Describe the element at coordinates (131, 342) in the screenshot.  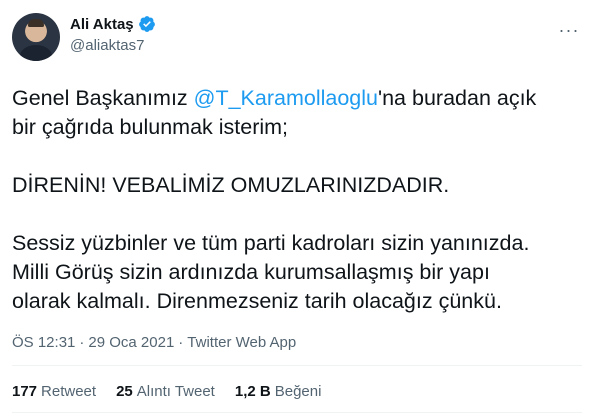
I see `tweet-date: 29 Oca 2021` at that location.